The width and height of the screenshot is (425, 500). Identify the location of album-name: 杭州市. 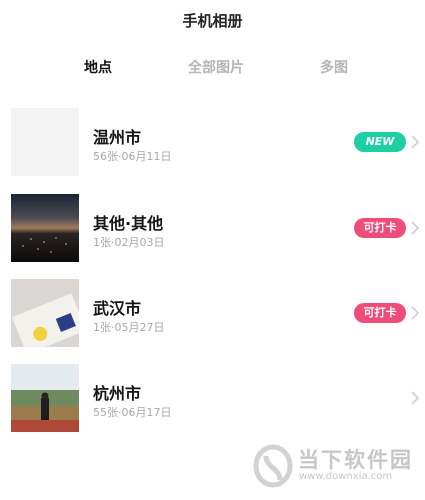
(117, 393).